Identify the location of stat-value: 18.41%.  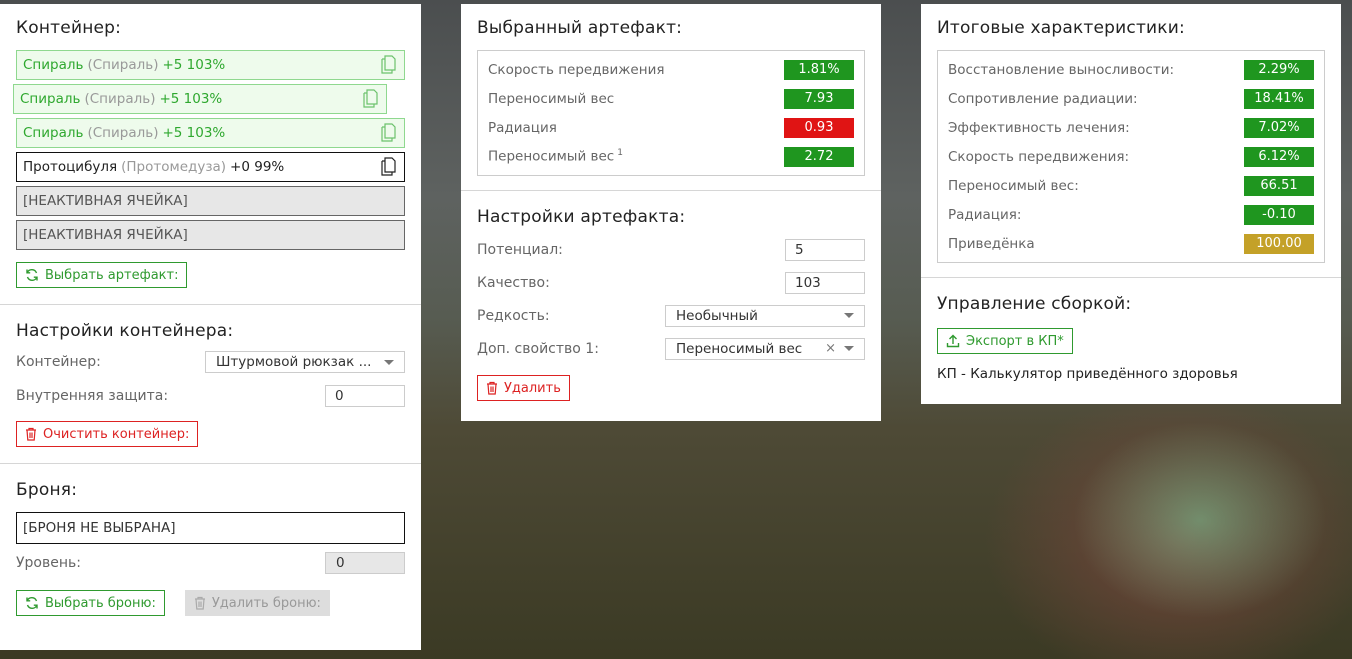
(1279, 98).